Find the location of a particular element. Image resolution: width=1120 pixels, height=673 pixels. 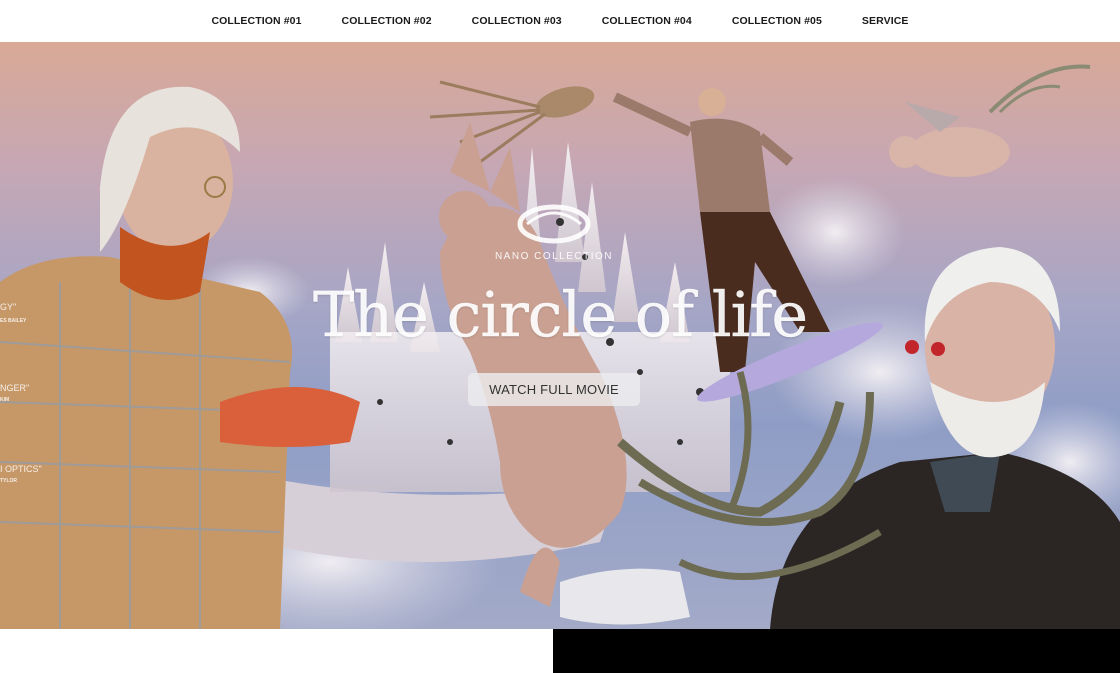

nav-collection-05: COLLECTION #05 is located at coordinates (777, 21).